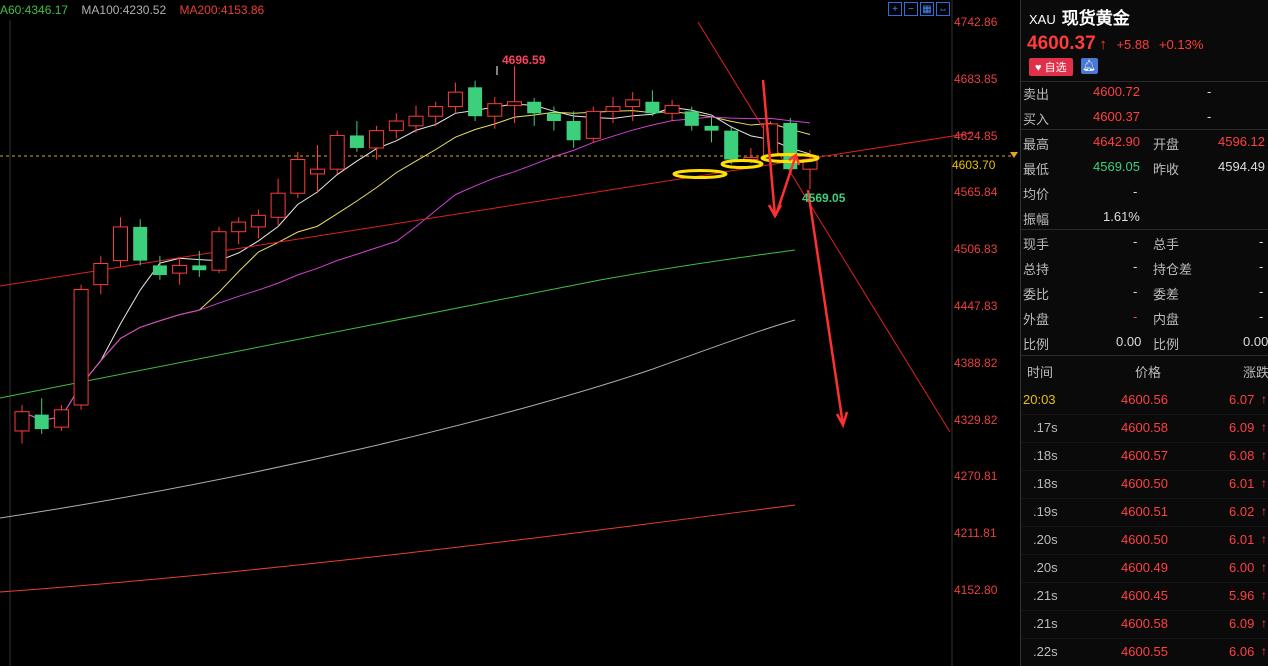 This screenshot has height=666, width=1268. Describe the element at coordinates (1242, 623) in the screenshot. I see `tick-change: 6.09` at that location.